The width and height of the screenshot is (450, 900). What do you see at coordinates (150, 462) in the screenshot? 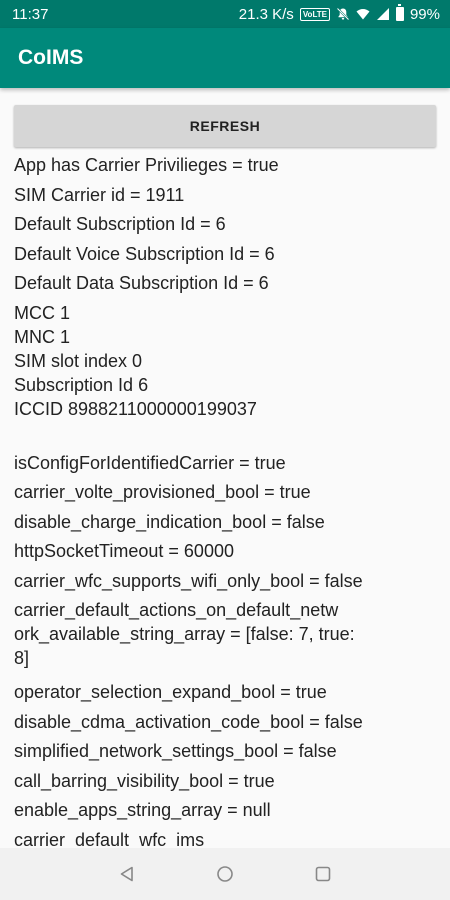
I see `config-line: isConfigForIdentifiedCarrier = true` at bounding box center [150, 462].